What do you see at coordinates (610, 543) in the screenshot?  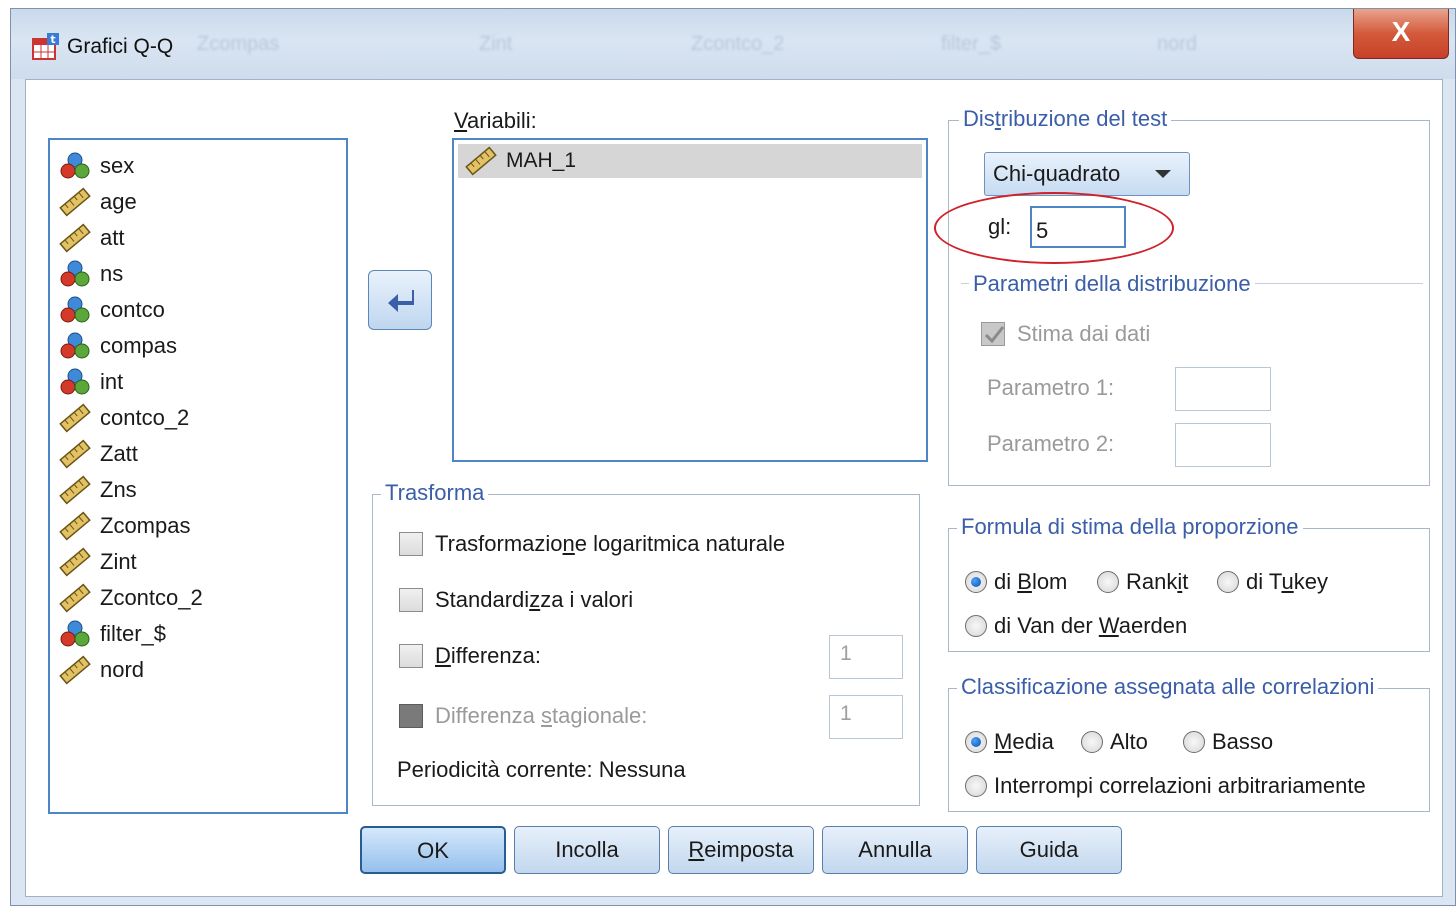 I see `log-transform-label: Trasformazione logaritmica naturale` at bounding box center [610, 543].